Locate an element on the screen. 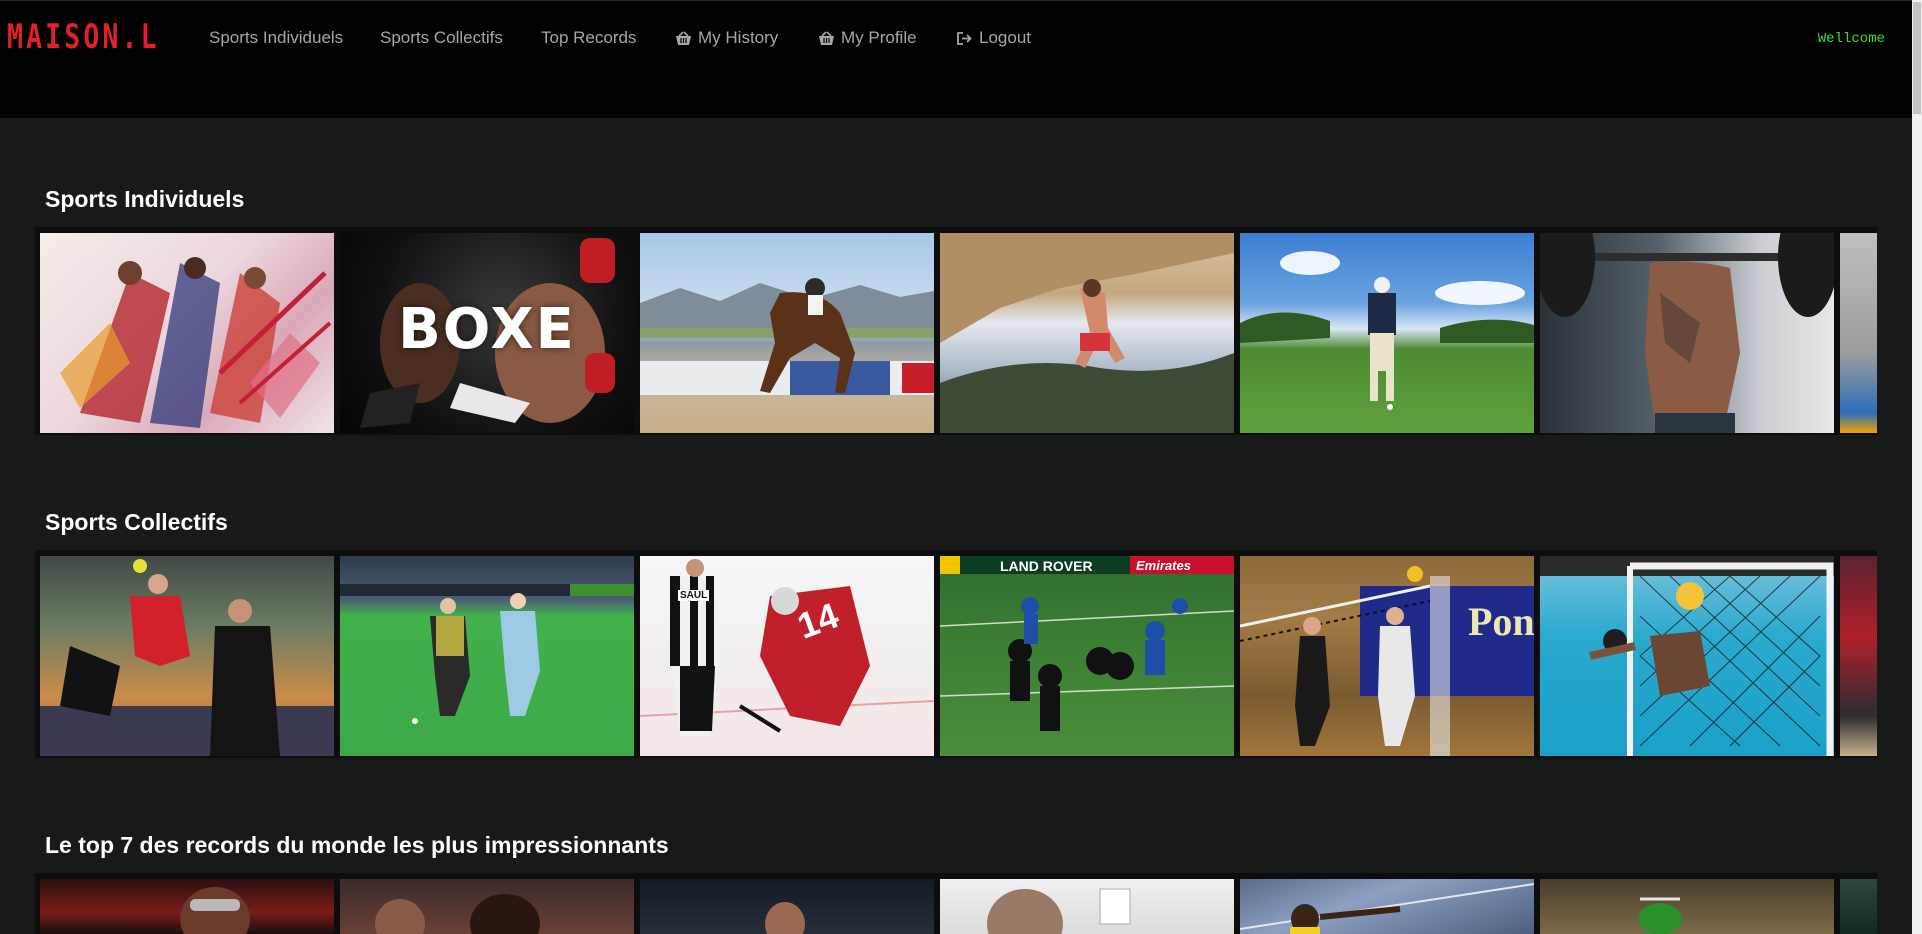 The height and width of the screenshot is (934, 1922). thumbnail-volley: Pon is located at coordinates (1387, 656).